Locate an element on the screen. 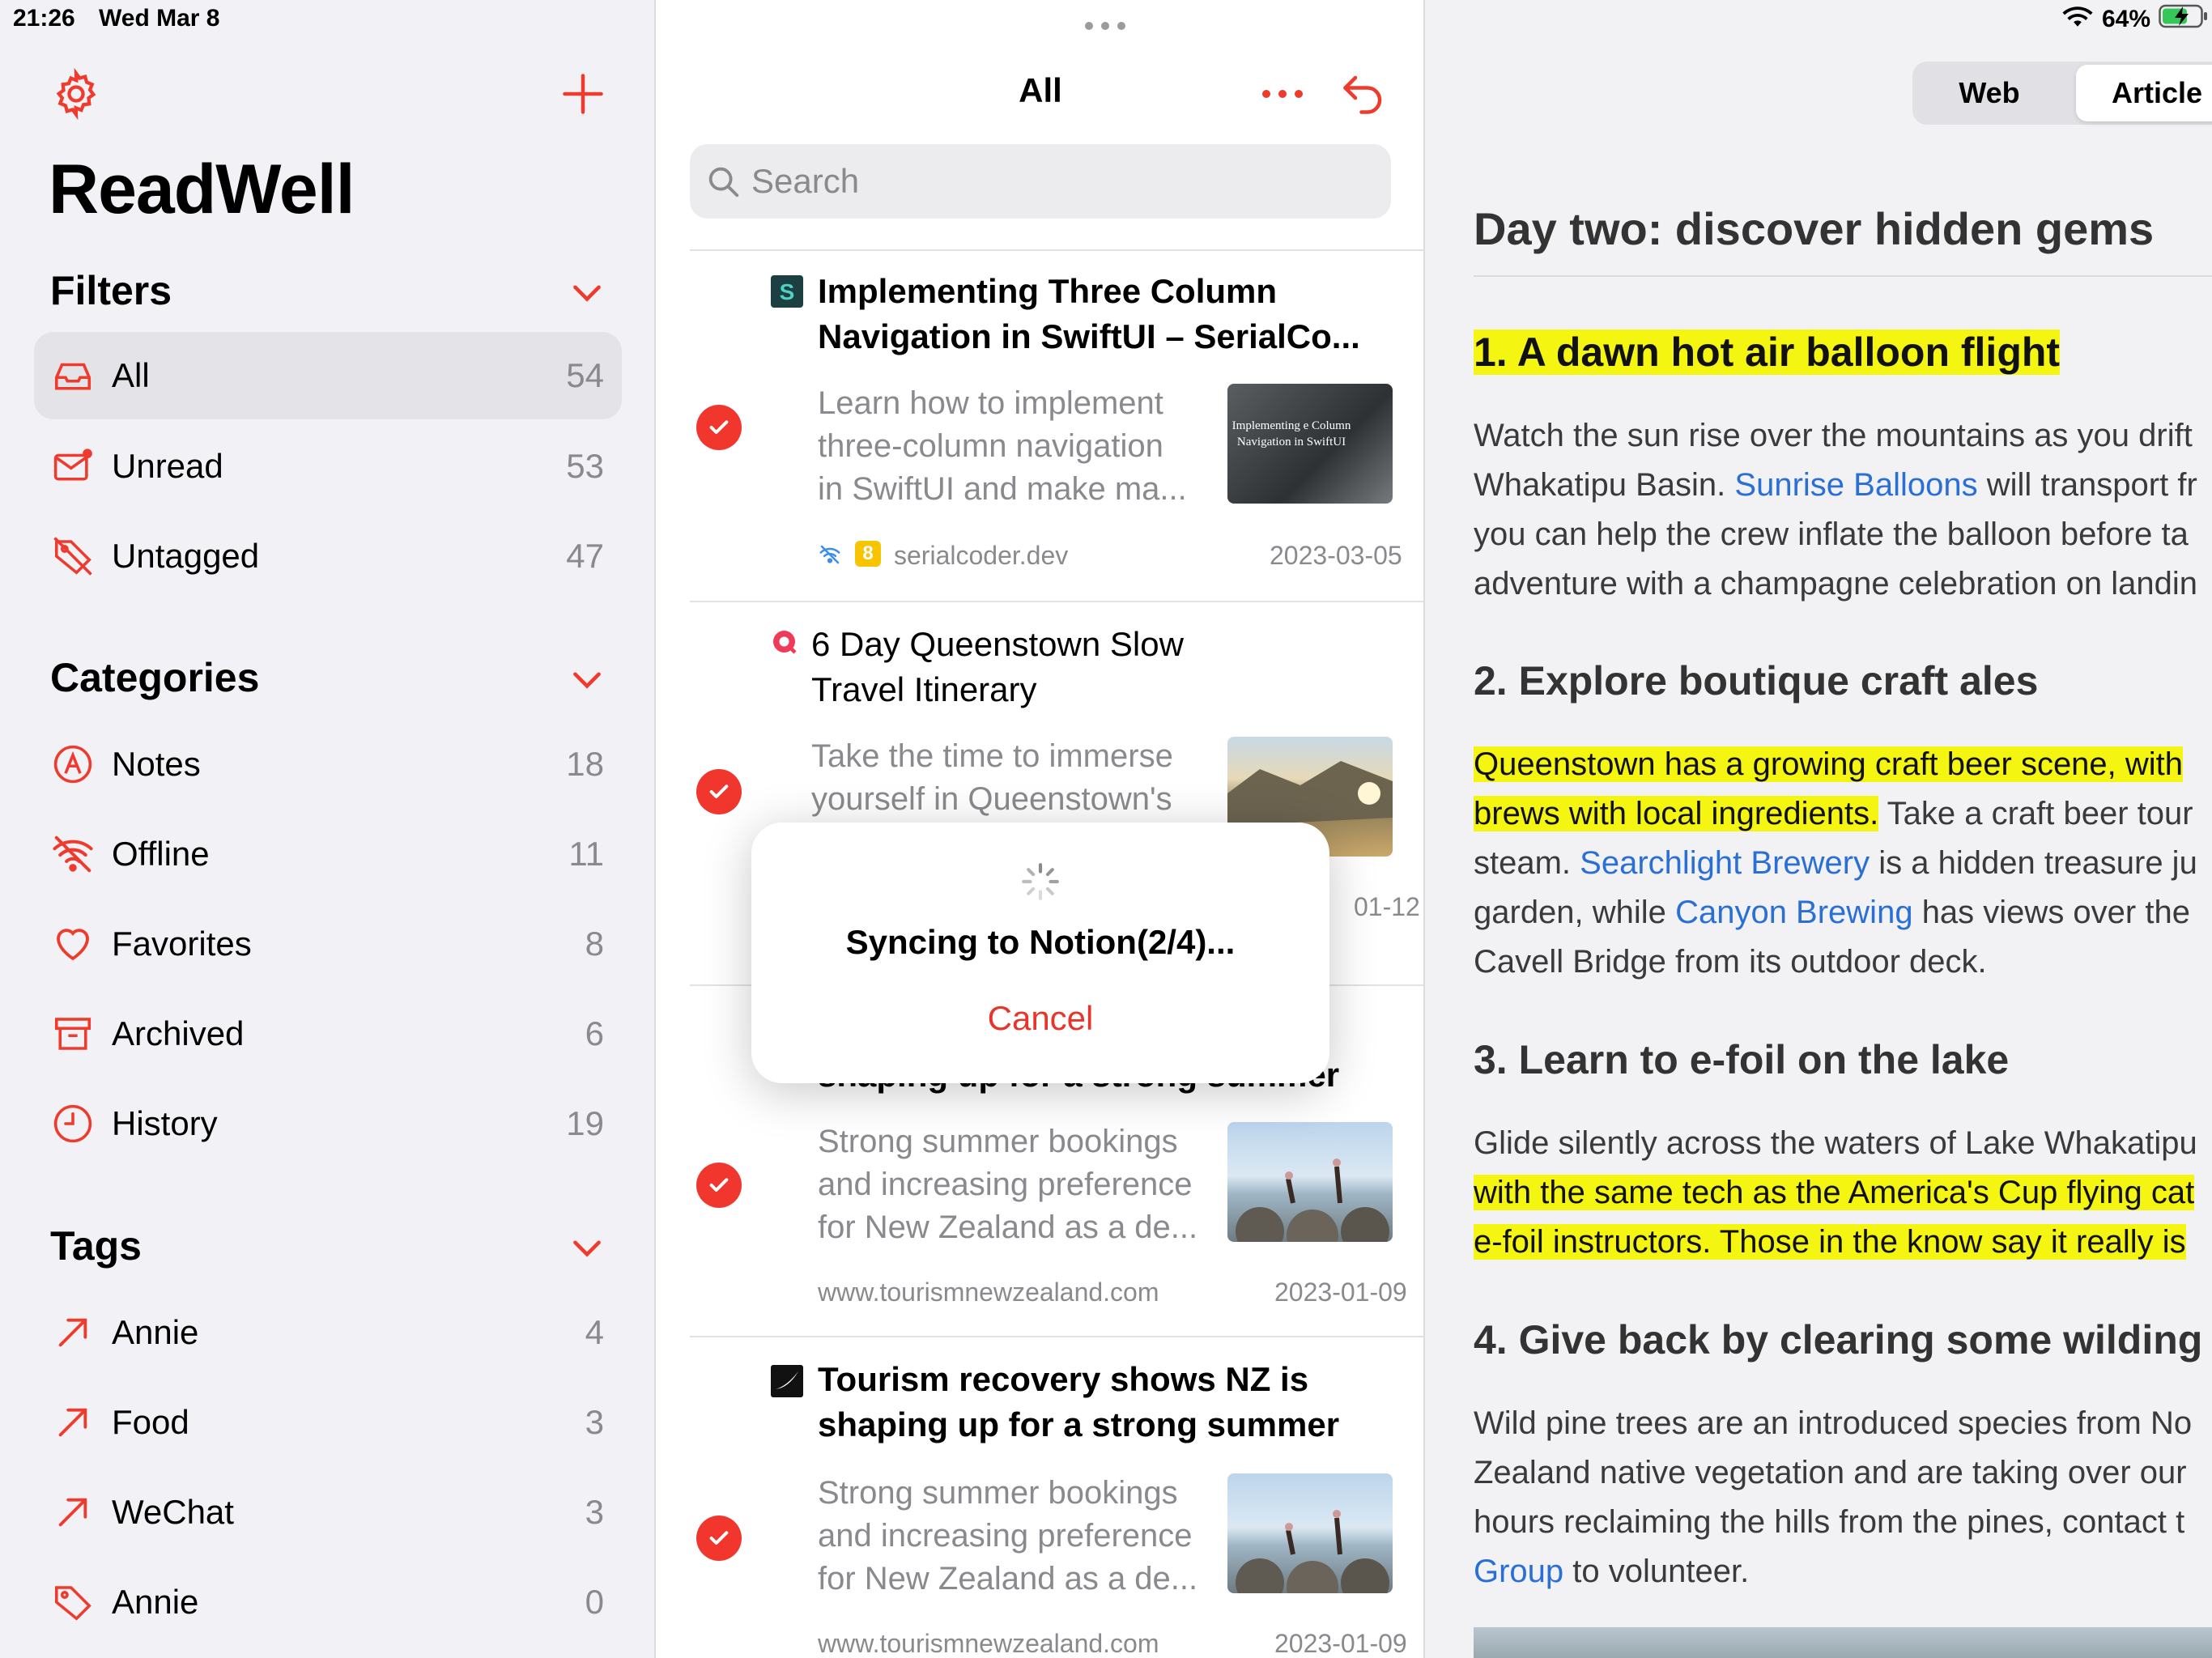 The image size is (2212, 1658). view-mode-segmented-control: Web Article is located at coordinates (2062, 93).